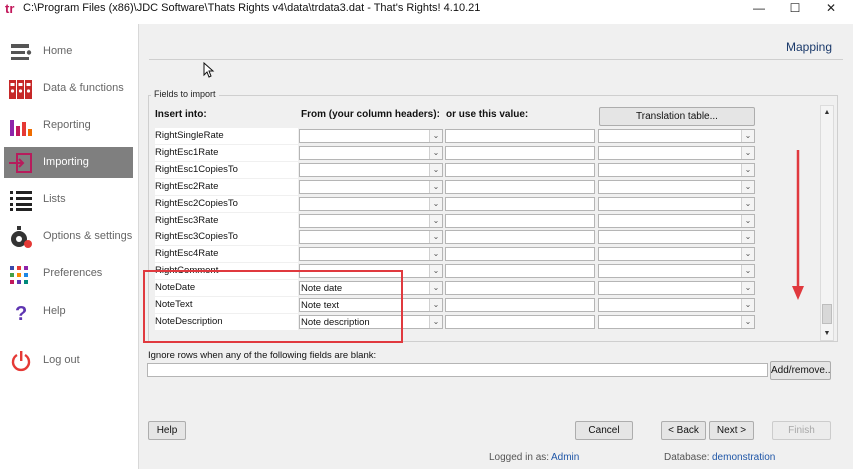 This screenshot has height=469, width=853. I want to click on sidebar-item-help: ? Help, so click(68, 311).